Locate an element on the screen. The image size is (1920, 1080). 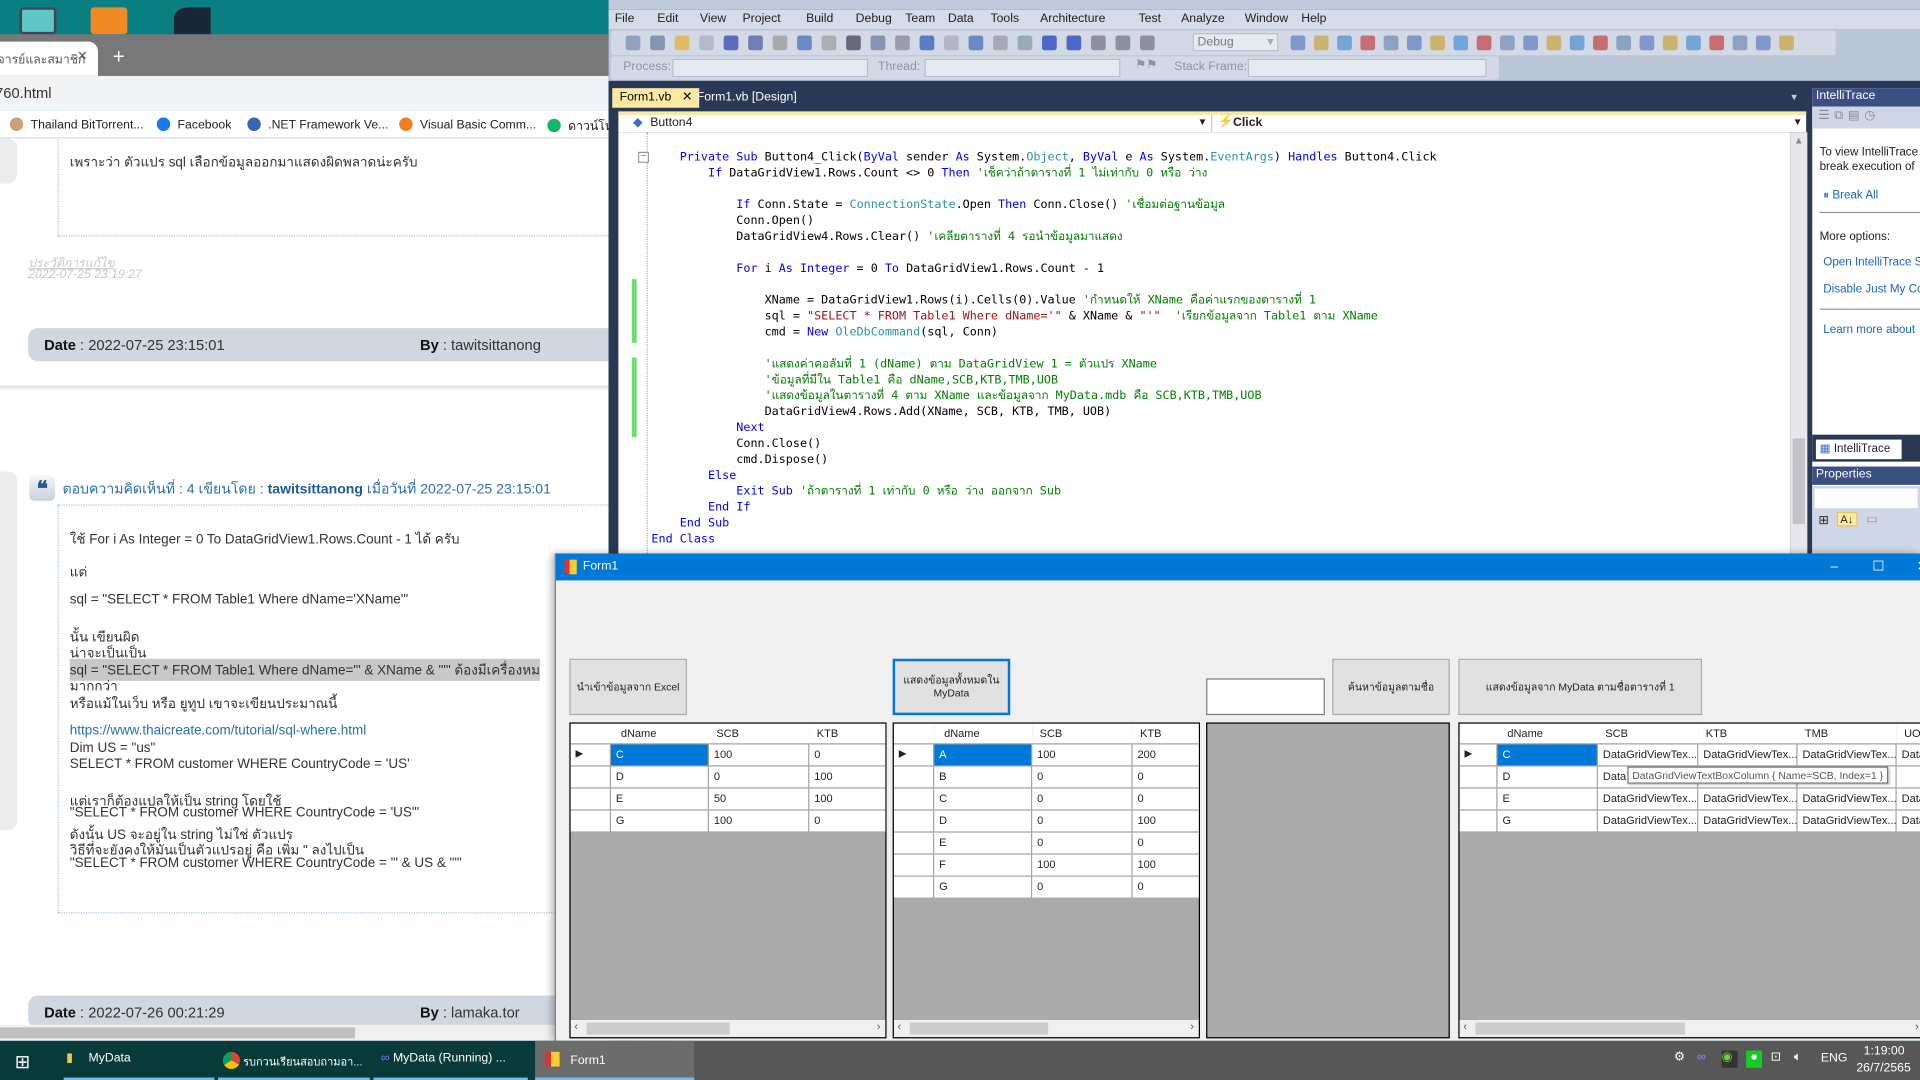
grid-cell: A is located at coordinates (983, 755).